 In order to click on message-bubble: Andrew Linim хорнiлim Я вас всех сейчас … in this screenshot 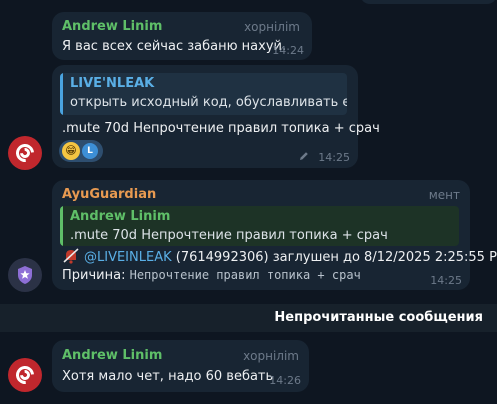, I will do `click(182, 36)`.